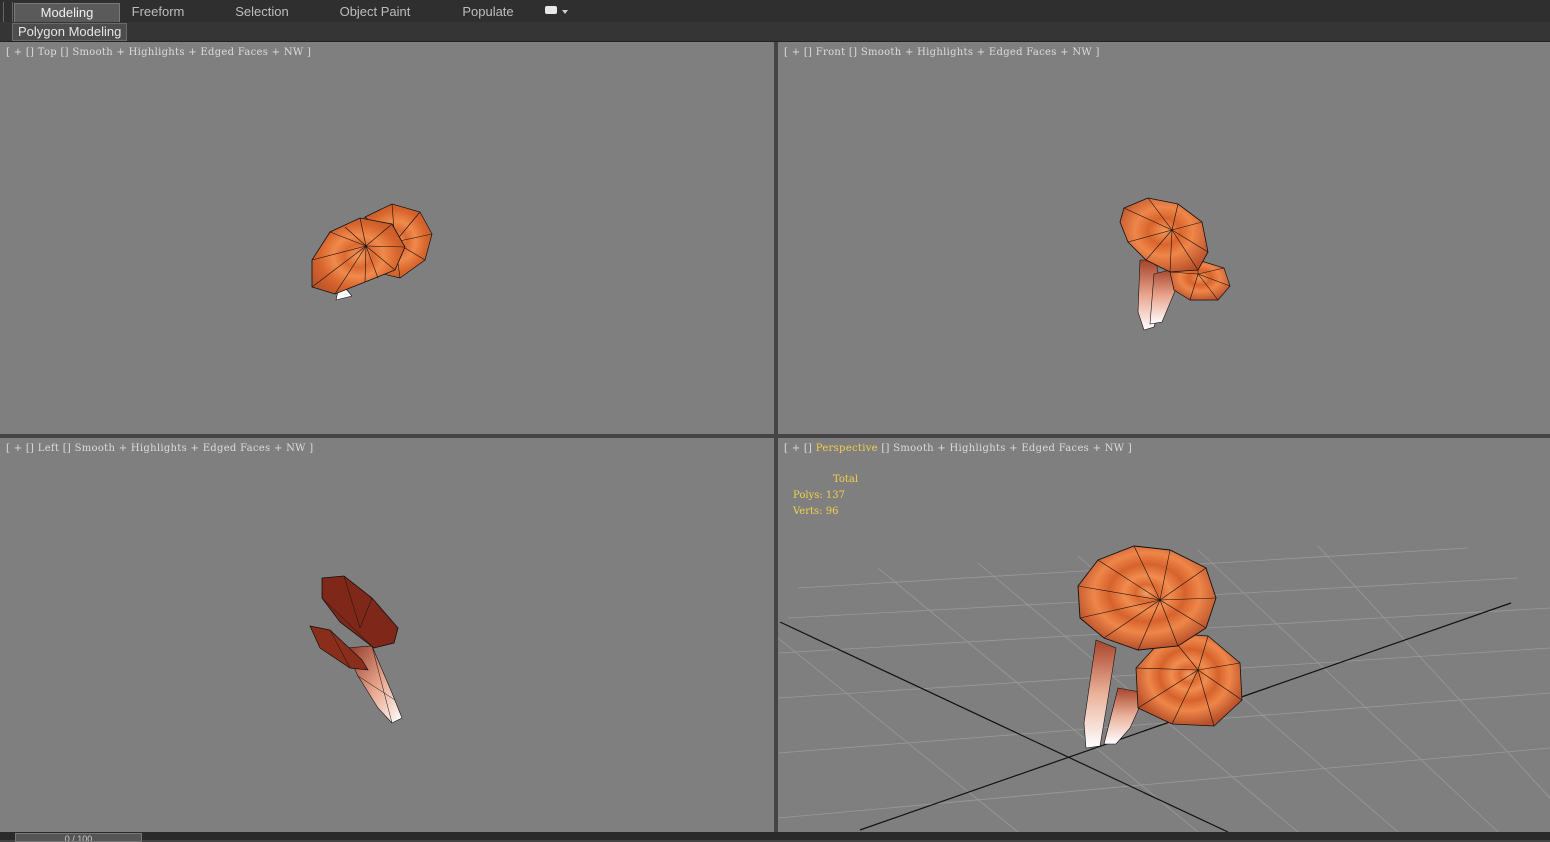 The image size is (1550, 842). I want to click on timeline-bar, so click(775, 836).